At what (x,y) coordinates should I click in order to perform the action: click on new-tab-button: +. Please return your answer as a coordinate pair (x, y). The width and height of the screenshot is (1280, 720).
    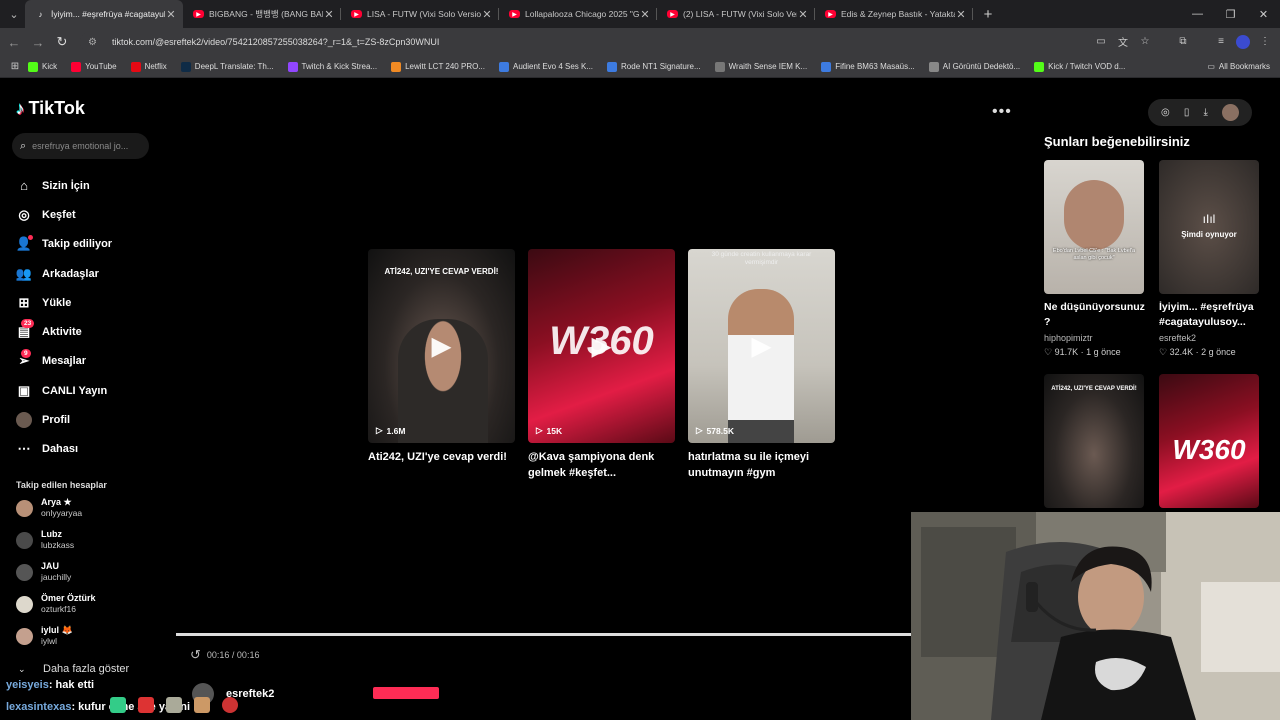
    Looking at the image, I should click on (988, 14).